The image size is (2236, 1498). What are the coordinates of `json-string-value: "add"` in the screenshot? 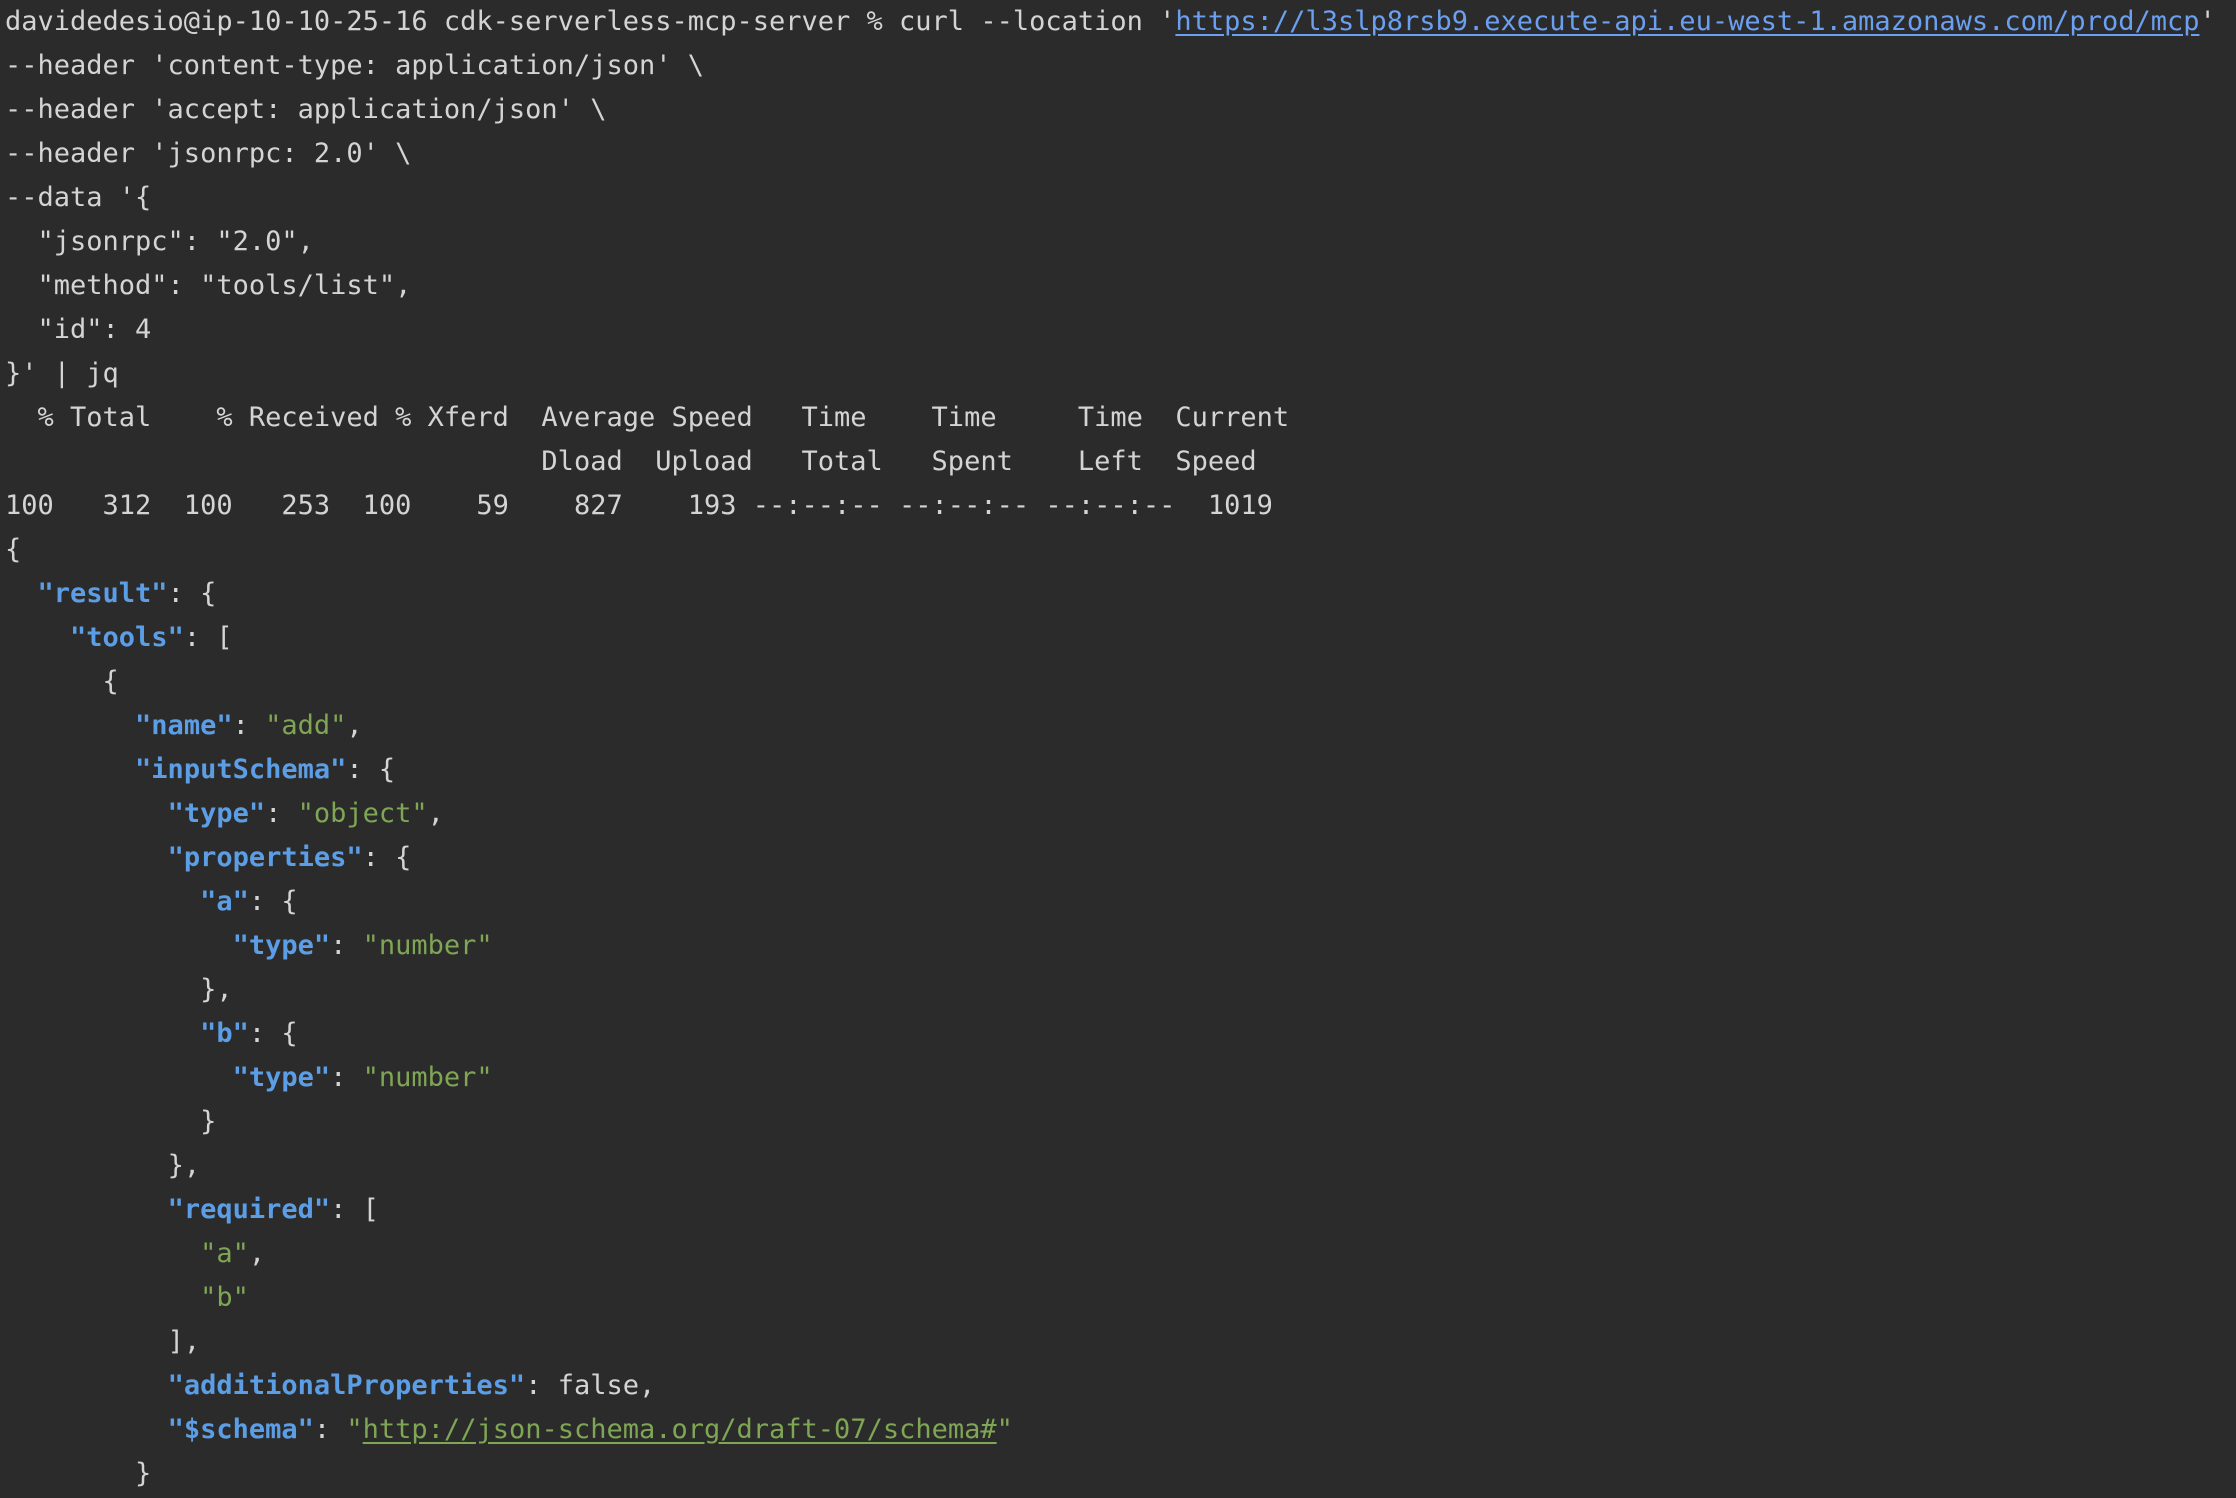 It's located at (306, 725).